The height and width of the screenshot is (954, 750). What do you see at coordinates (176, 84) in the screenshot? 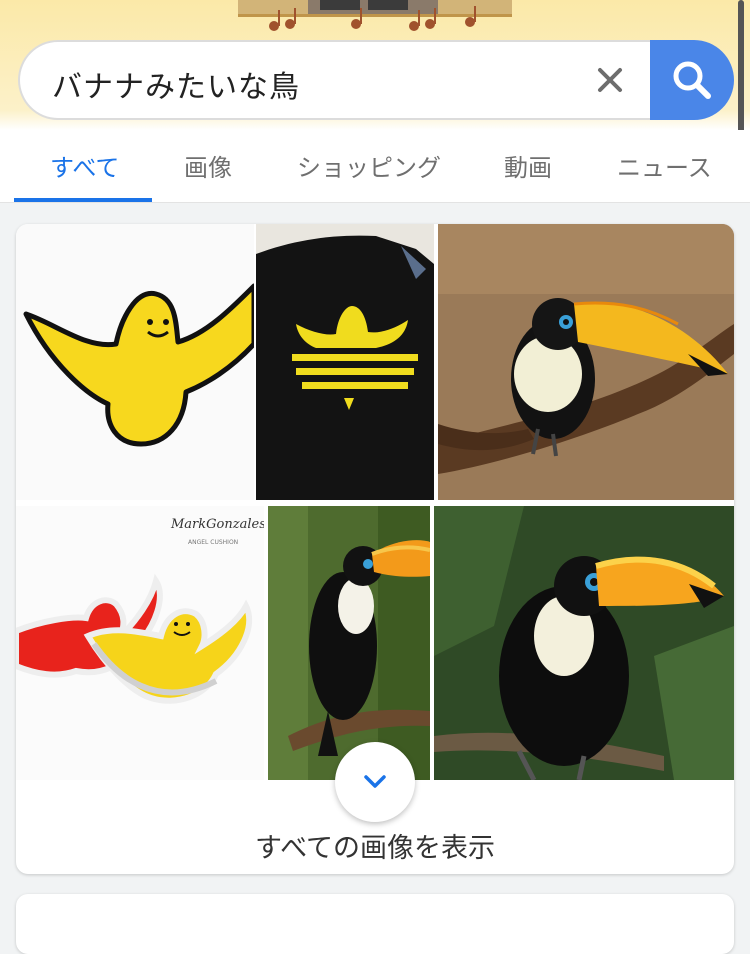
I see `search-query-text: バナナみたいな鳥` at bounding box center [176, 84].